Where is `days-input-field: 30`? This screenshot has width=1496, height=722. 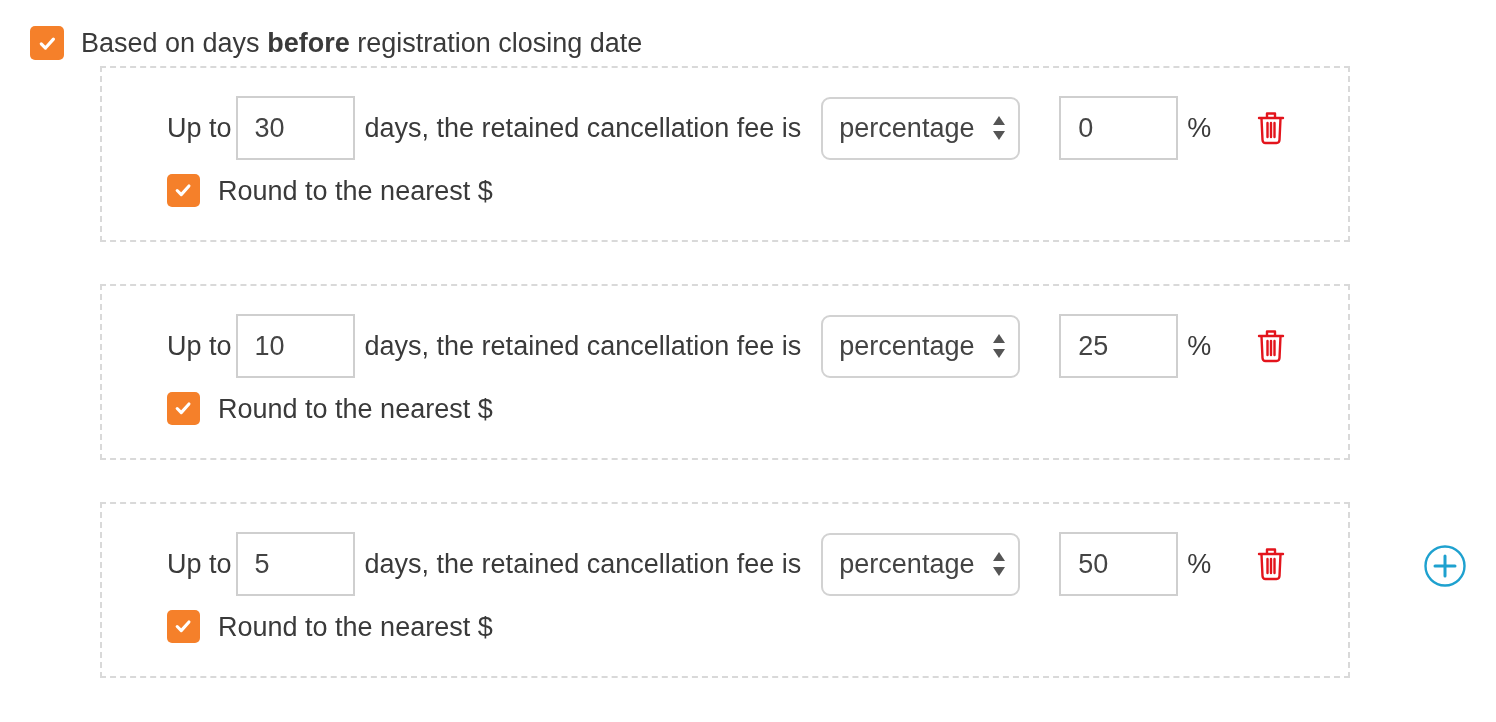 days-input-field: 30 is located at coordinates (295, 128).